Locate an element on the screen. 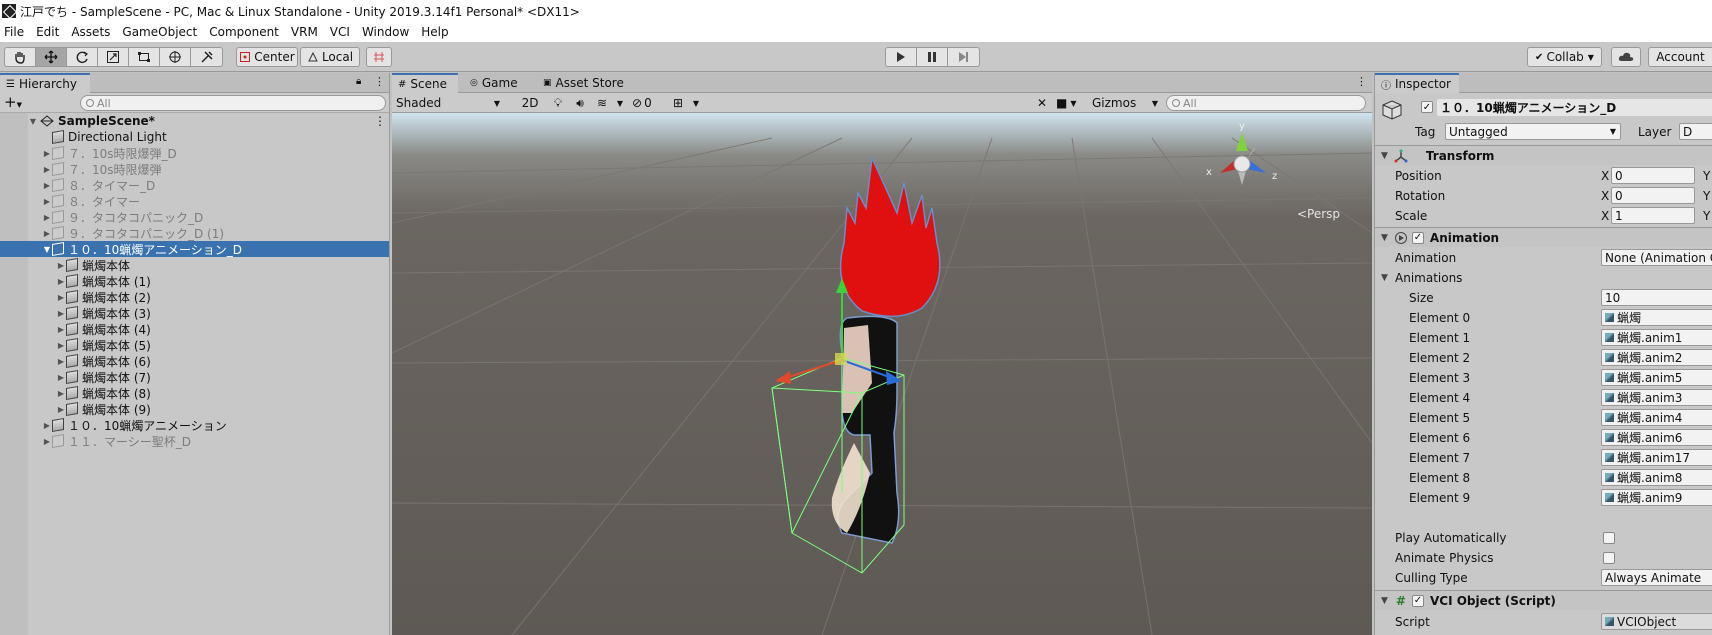  hierarchy-row: ▶ 蝋燭本体 is located at coordinates (194, 265).